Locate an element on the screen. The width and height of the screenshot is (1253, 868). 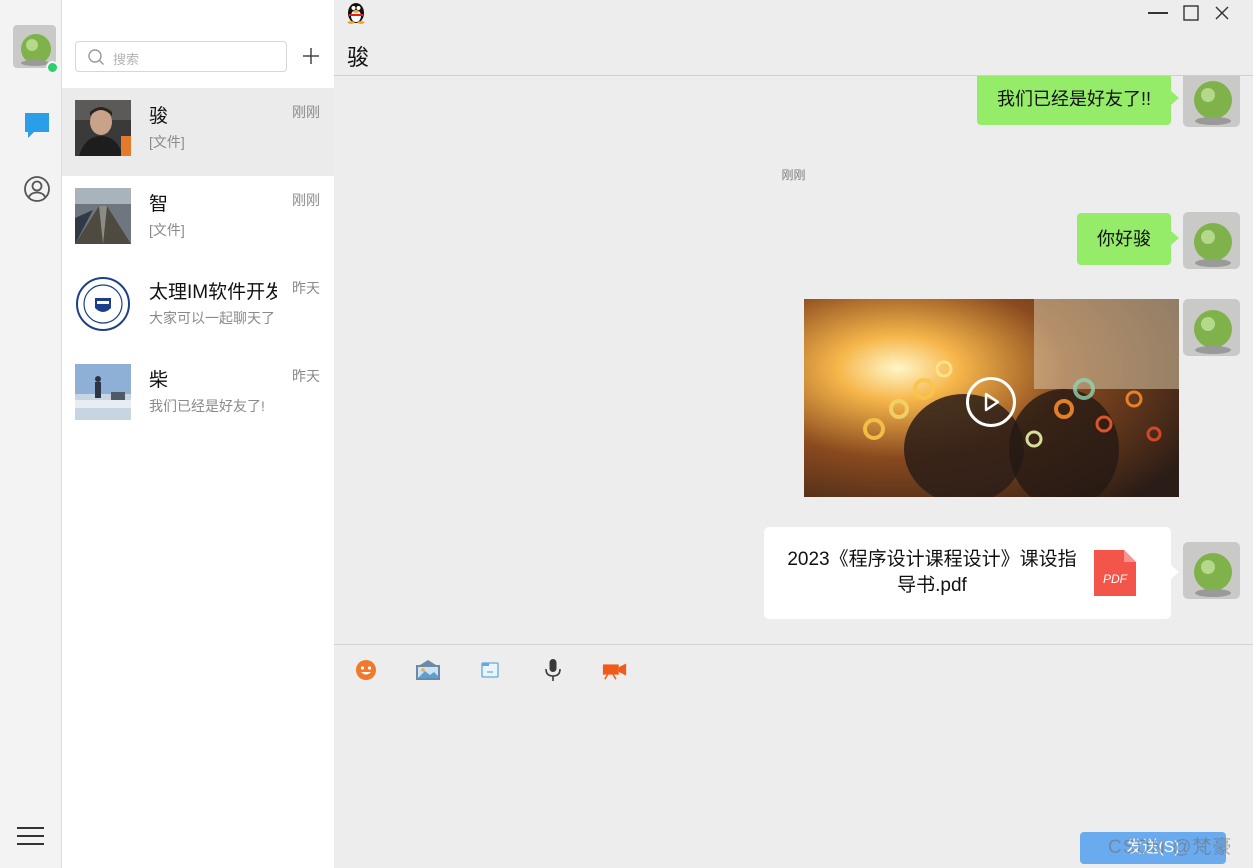
nav-rail is located at coordinates (31, 434).